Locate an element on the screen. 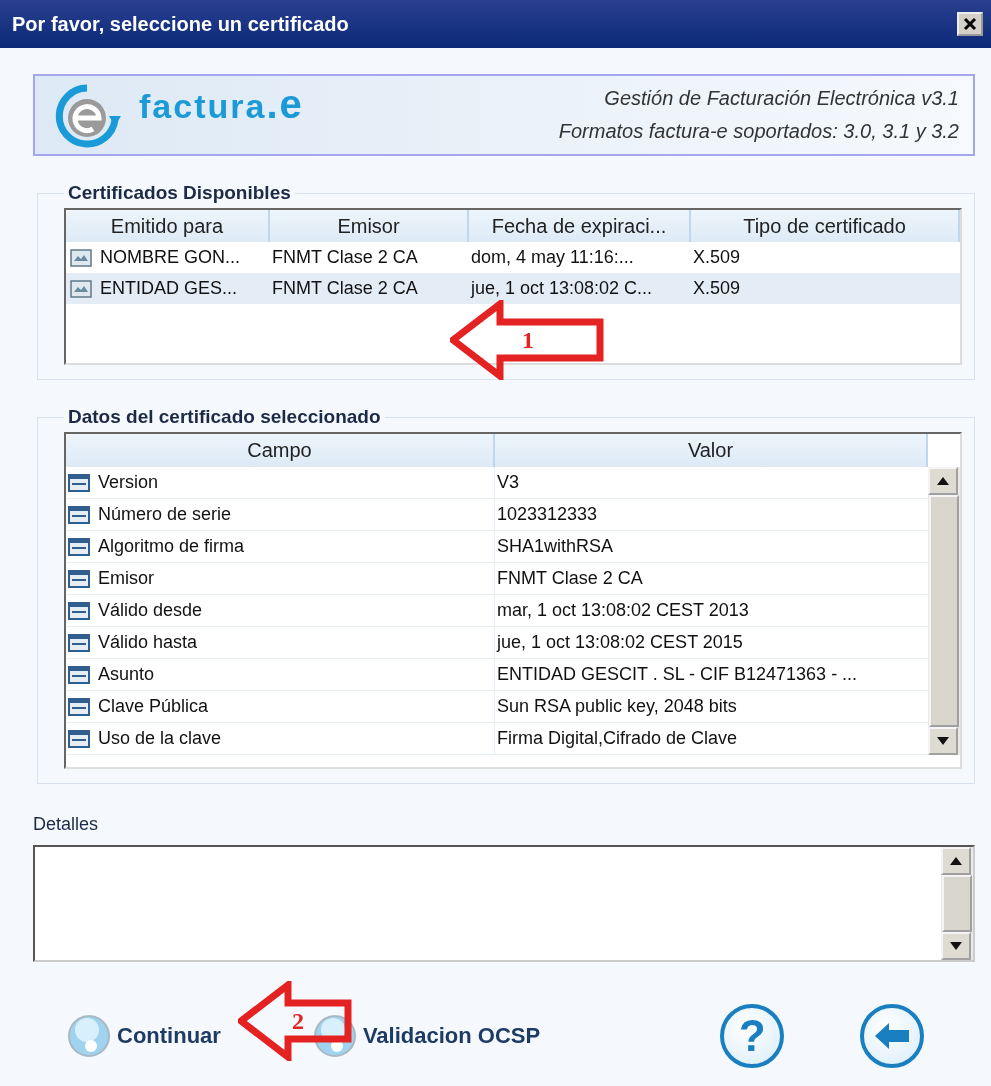  certificate-row: NOMBRE GON... FNMT Clase 2 CA dom, 4 may 11:16:... X.509 is located at coordinates (513, 257).